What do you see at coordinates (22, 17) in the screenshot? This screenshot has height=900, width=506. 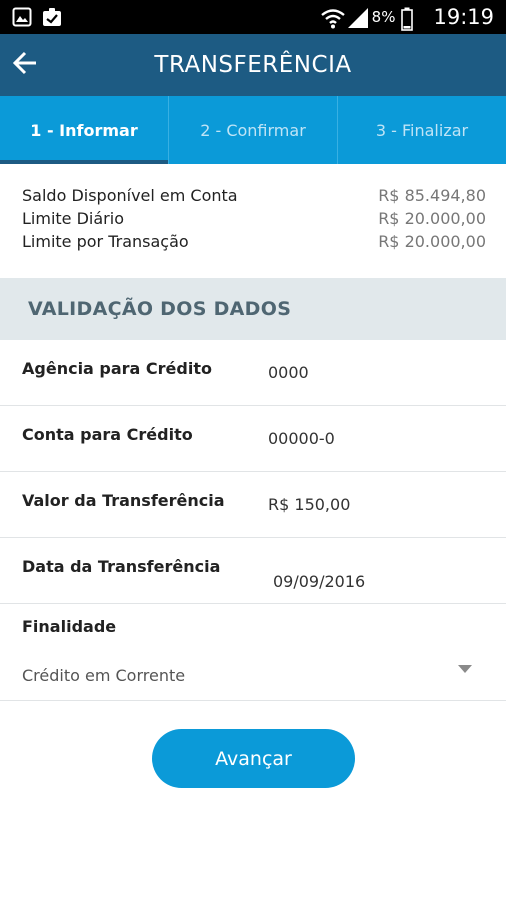 I see `gallery-icon` at bounding box center [22, 17].